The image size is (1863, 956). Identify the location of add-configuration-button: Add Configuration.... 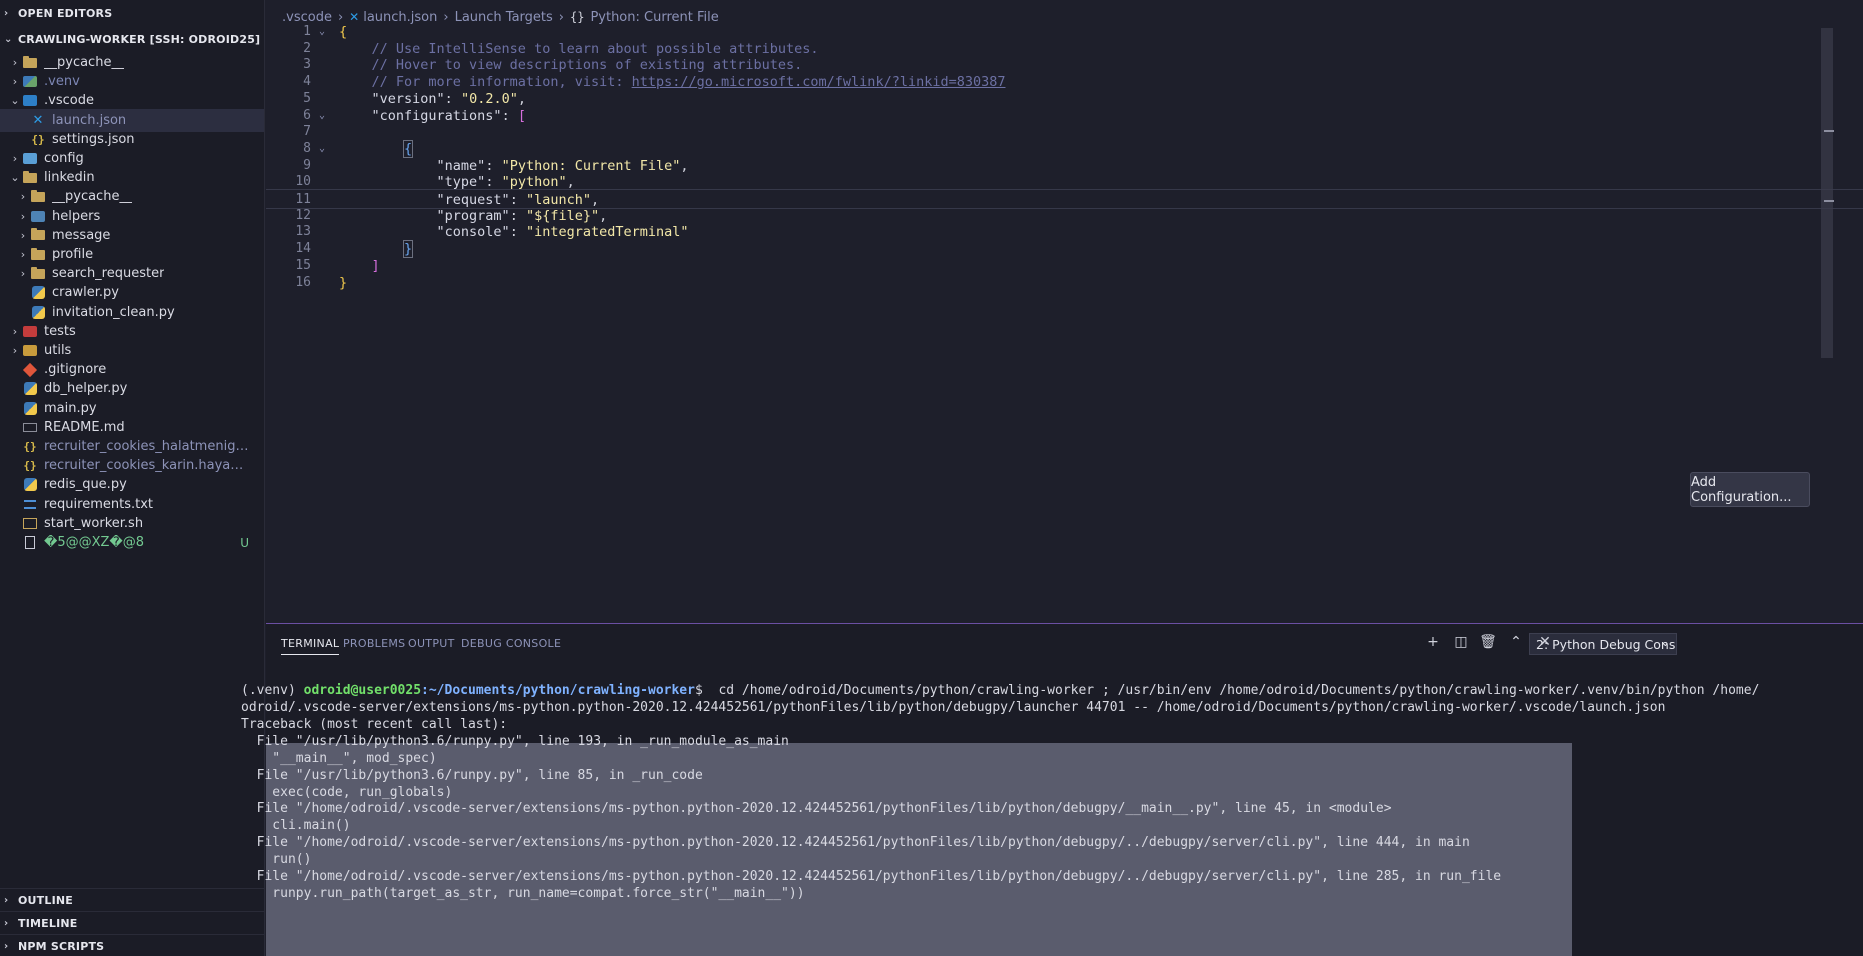
(1750, 489).